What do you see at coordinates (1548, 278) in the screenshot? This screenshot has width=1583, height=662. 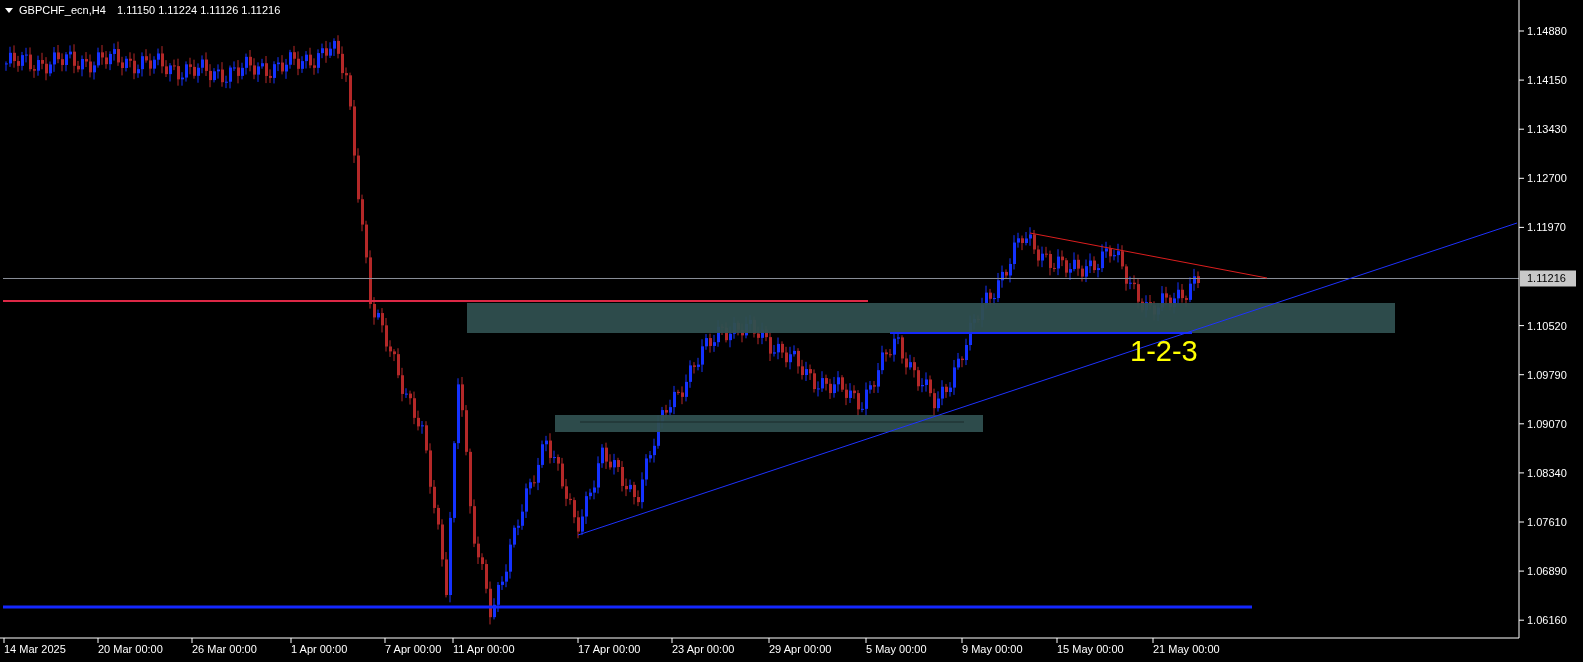 I see `current-price-label: 1.11216` at bounding box center [1548, 278].